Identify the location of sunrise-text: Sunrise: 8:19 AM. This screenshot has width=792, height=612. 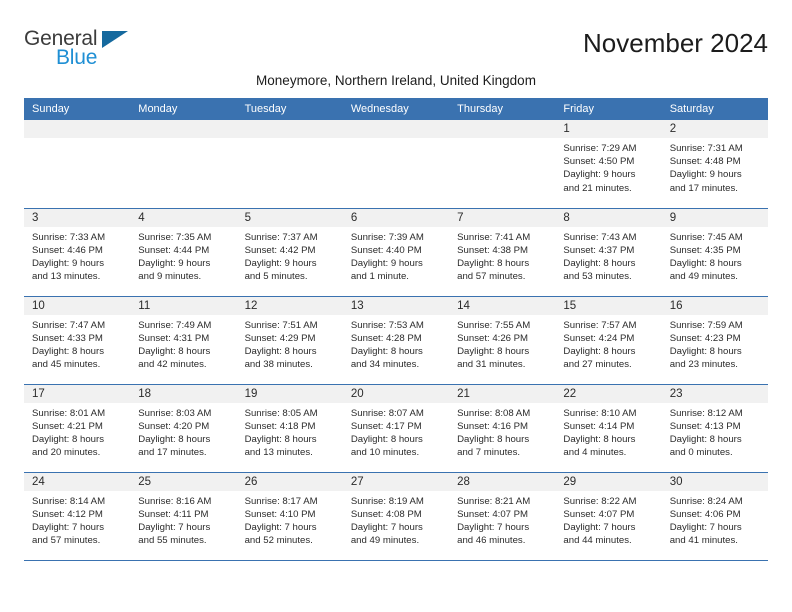
(387, 501).